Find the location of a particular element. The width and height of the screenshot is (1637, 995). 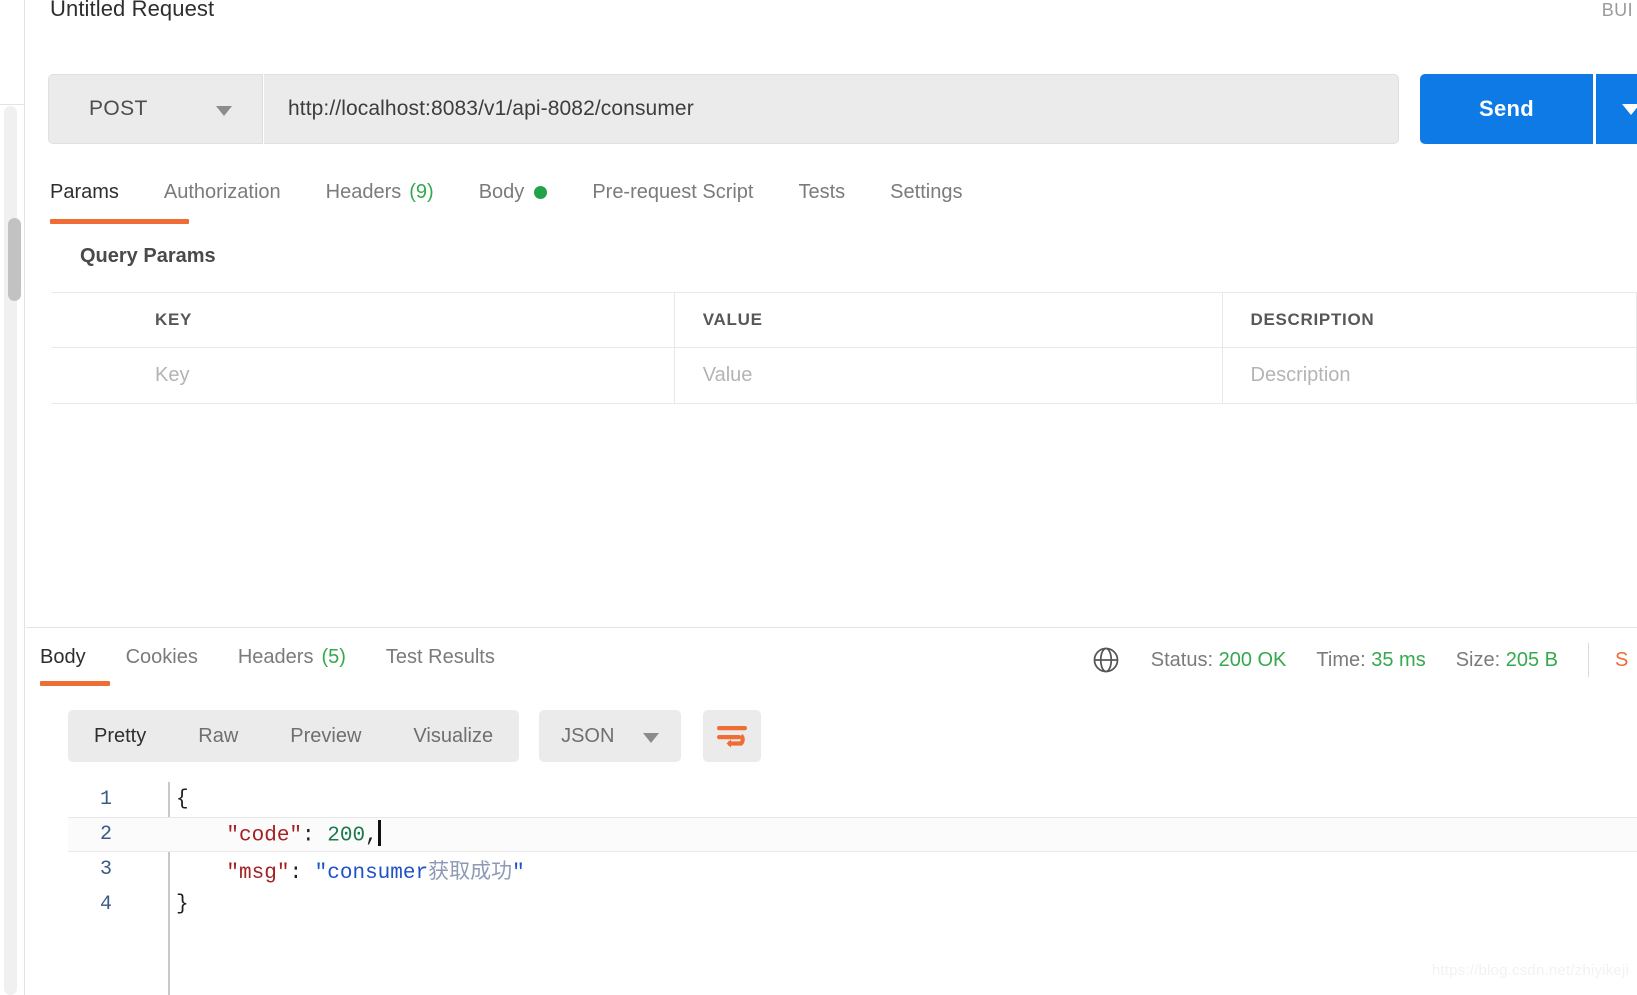

response-tab-label: Cookies is located at coordinates (161, 656).